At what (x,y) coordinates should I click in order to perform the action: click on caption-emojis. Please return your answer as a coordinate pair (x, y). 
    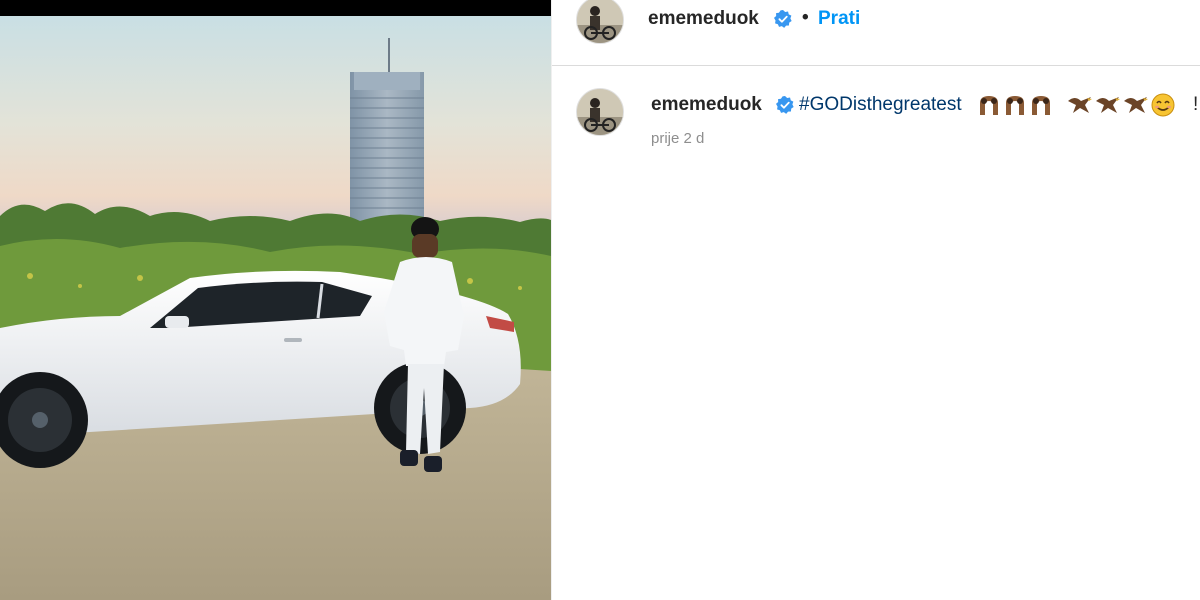
    Looking at the image, I should click on (1077, 105).